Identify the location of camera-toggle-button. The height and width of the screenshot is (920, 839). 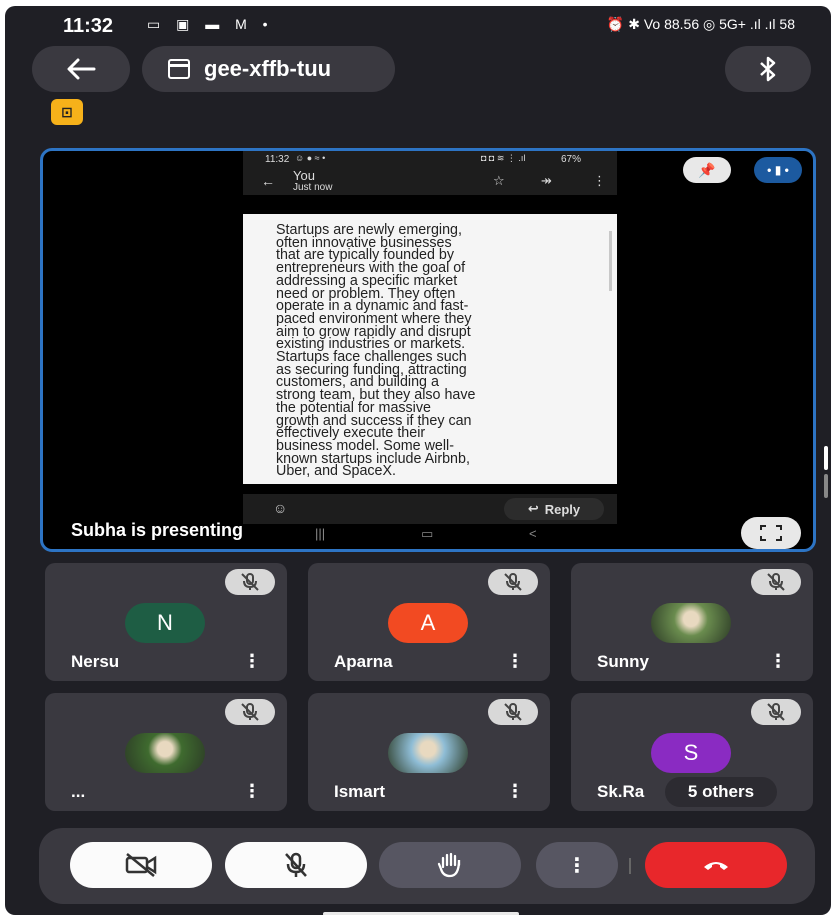
(141, 865).